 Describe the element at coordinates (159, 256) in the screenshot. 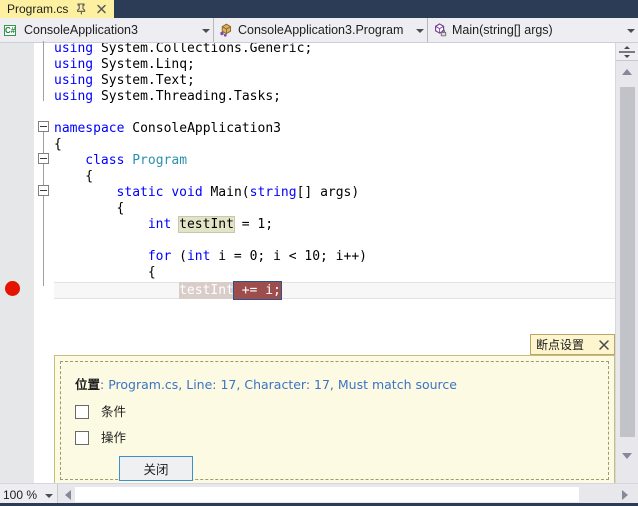

I see `code-token: for` at that location.